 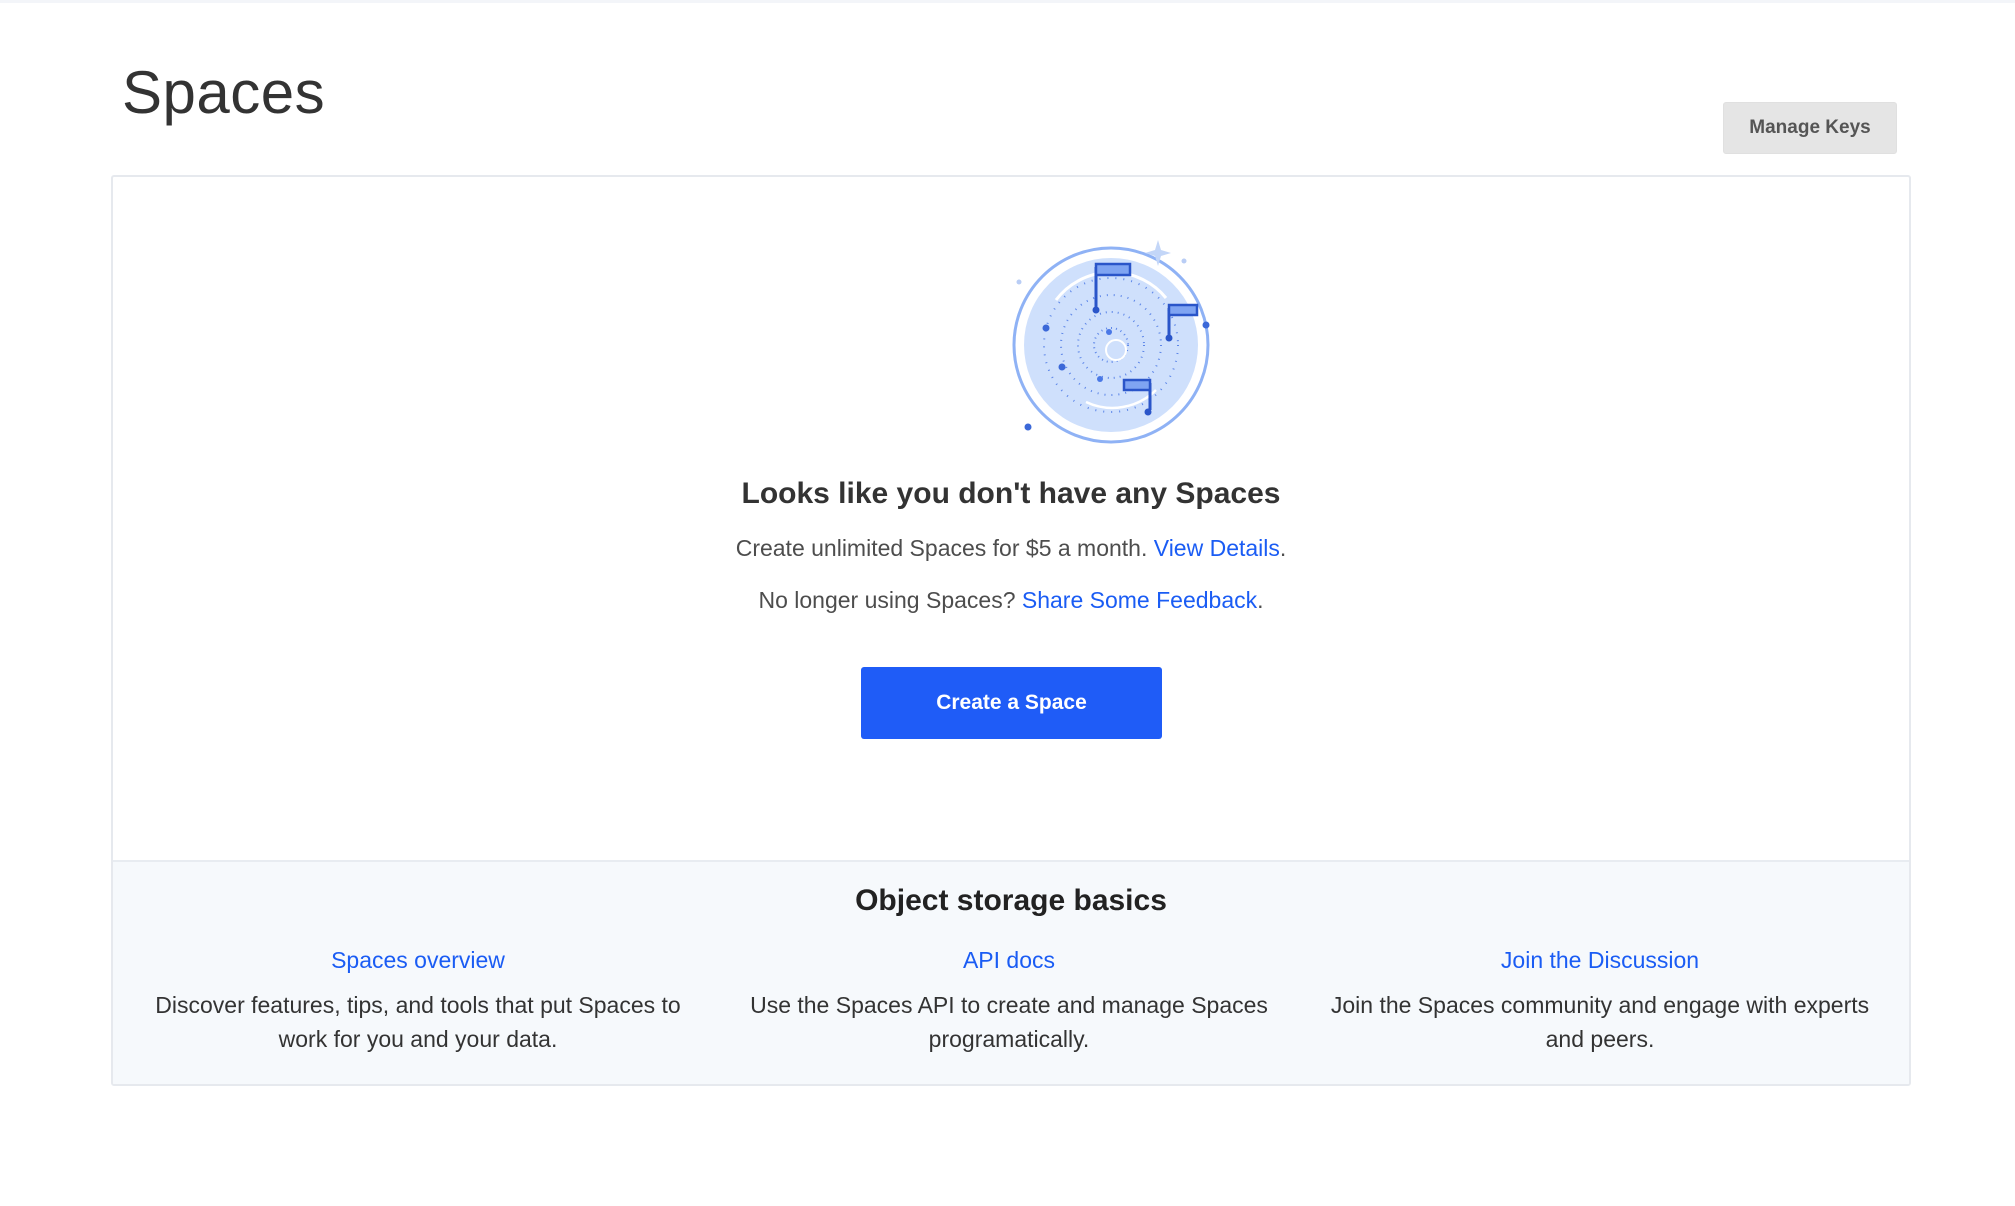 What do you see at coordinates (418, 960) in the screenshot?
I see `spaces-overview-link: Spaces overview` at bounding box center [418, 960].